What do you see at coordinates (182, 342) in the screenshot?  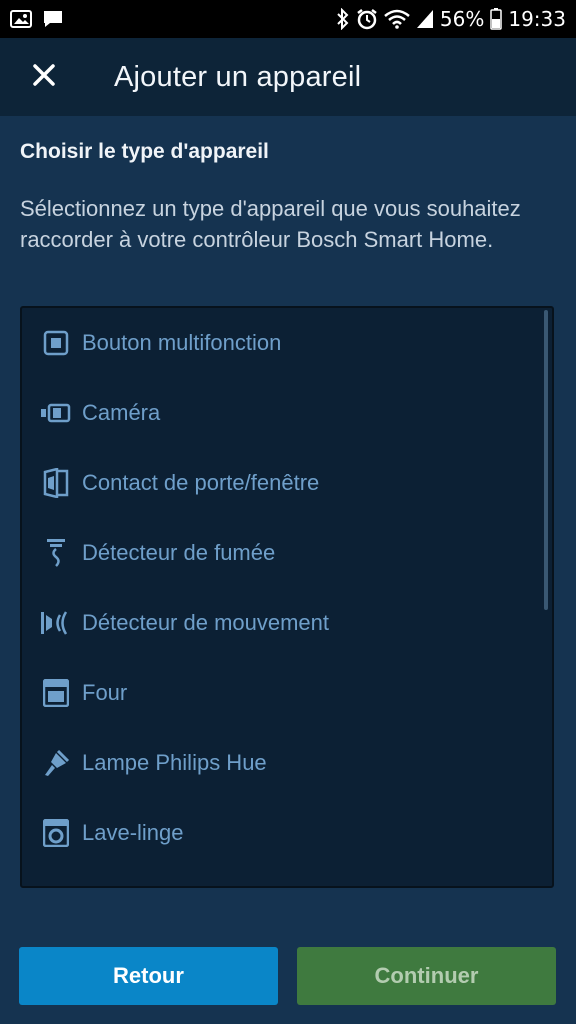 I see `list-item-label: Bouton multifonction` at bounding box center [182, 342].